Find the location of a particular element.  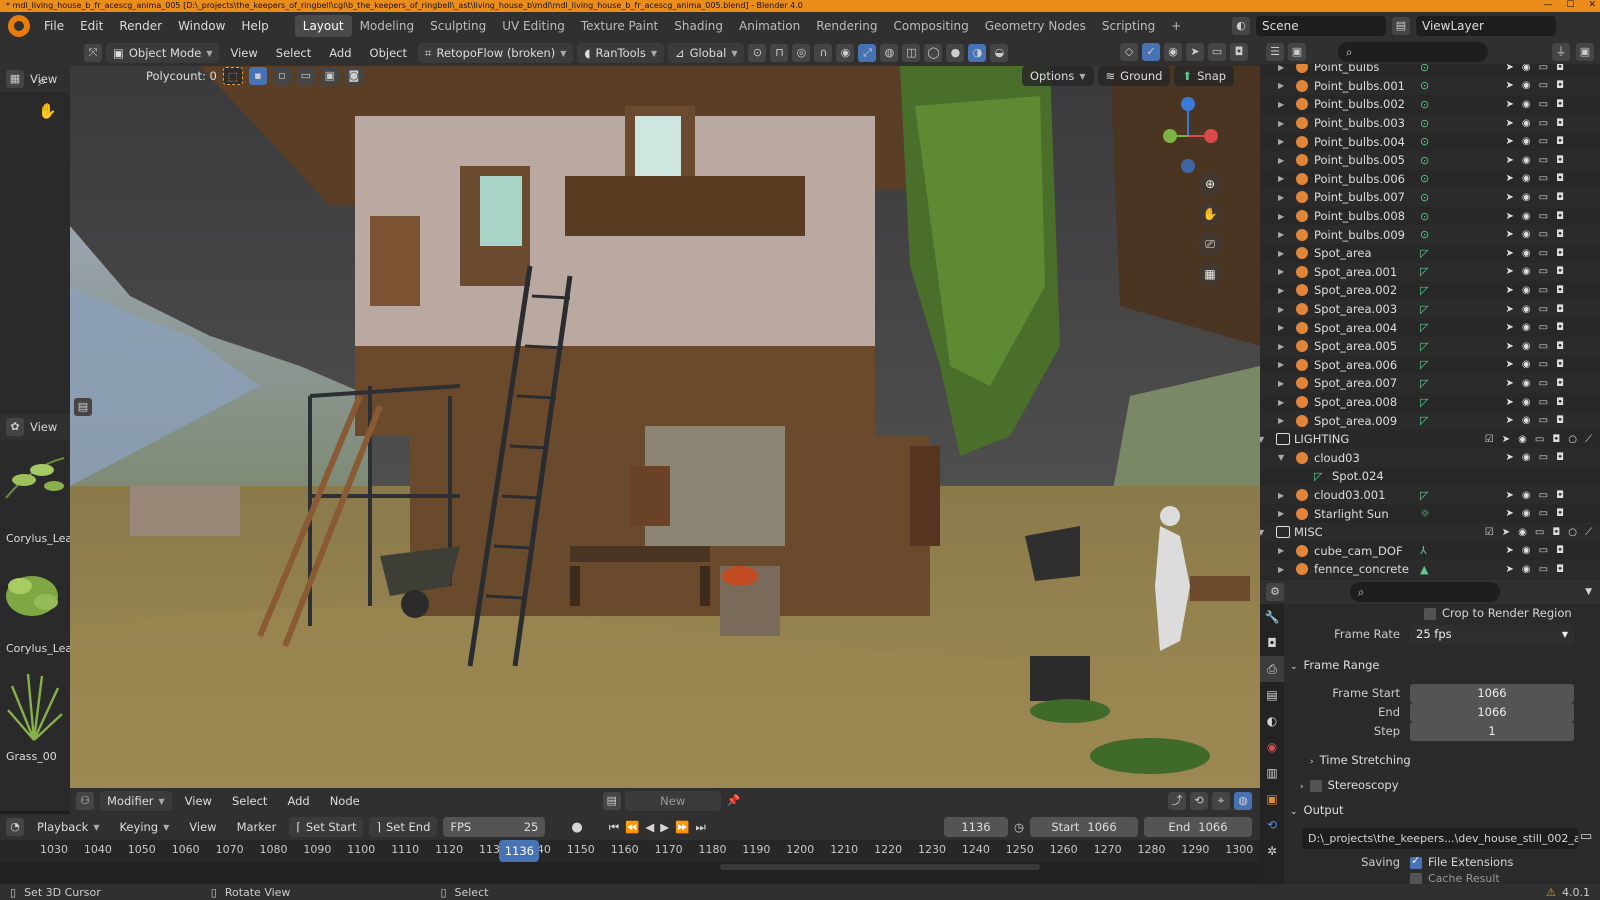

add-workspace-icon: + is located at coordinates (1176, 26).